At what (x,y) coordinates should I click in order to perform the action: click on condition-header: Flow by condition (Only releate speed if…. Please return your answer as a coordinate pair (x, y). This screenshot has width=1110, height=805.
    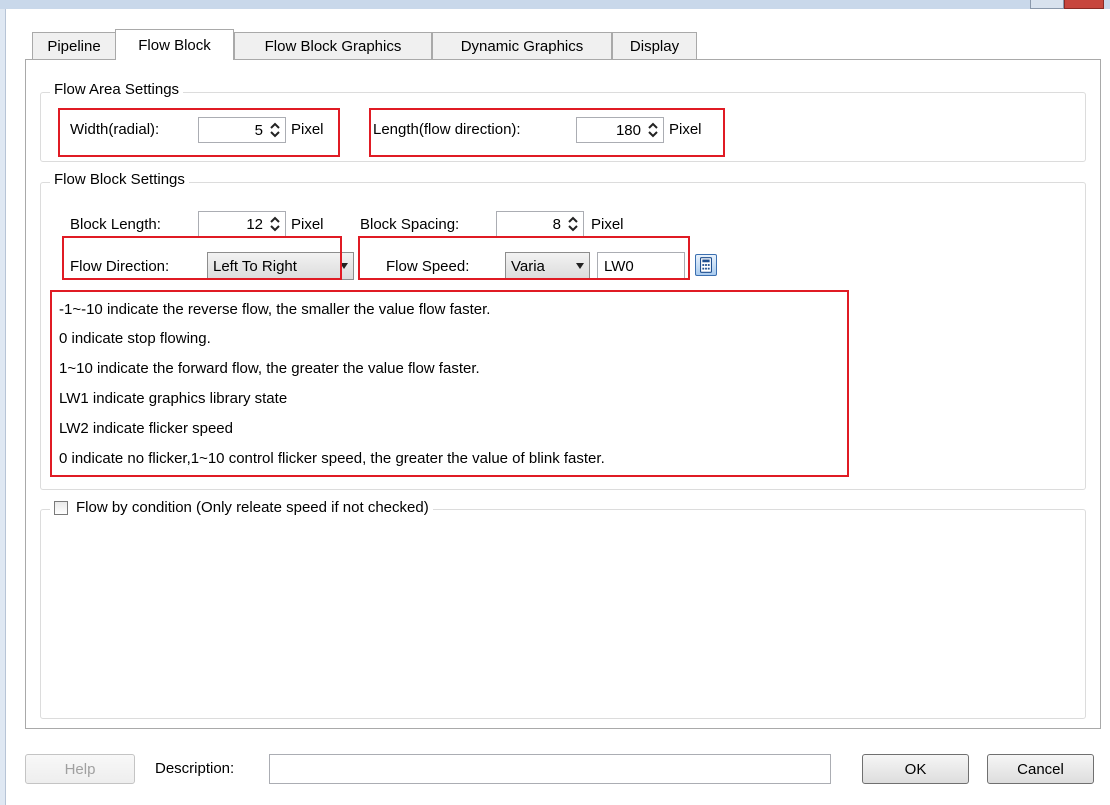
    Looking at the image, I should click on (241, 507).